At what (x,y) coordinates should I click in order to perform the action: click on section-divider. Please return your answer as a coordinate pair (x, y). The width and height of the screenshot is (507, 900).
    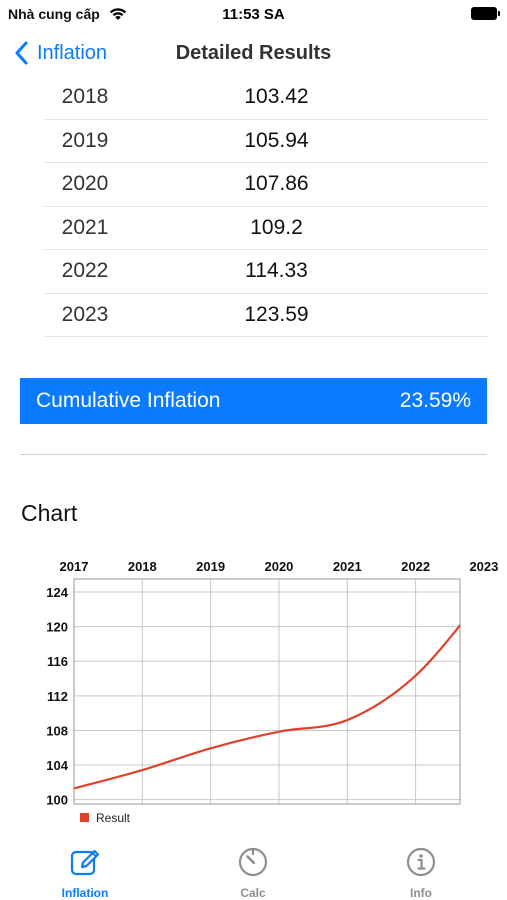
    Looking at the image, I should click on (253, 454).